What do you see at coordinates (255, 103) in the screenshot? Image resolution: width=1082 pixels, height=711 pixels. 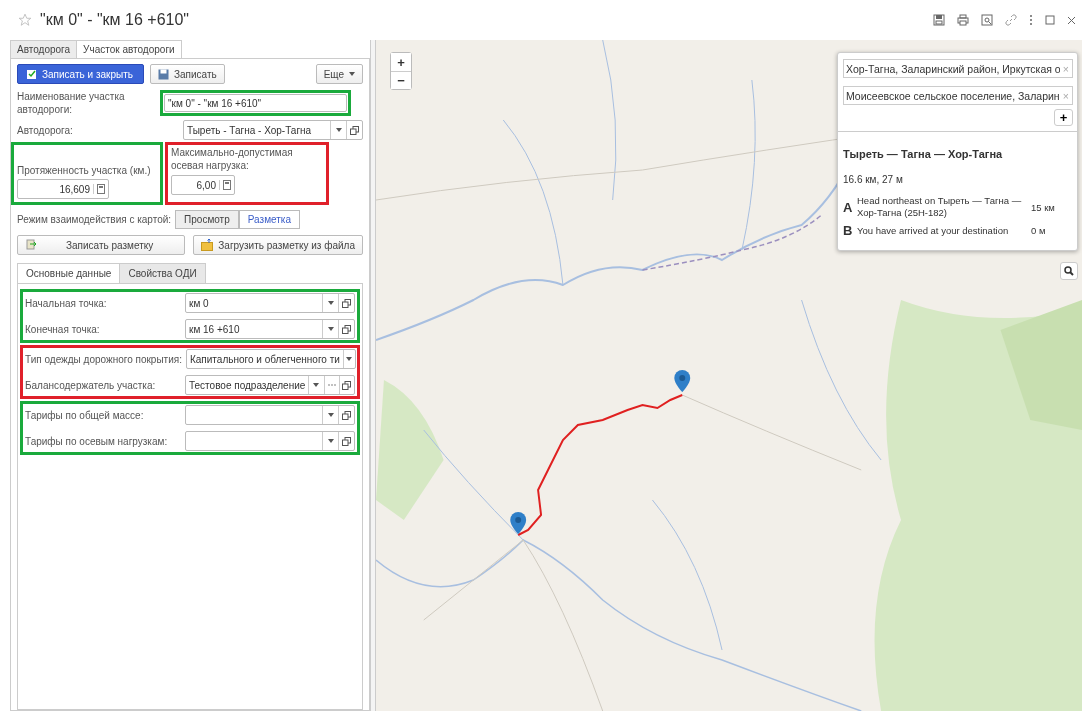 I see `name-input: "км 0" - "км 16 +610"` at bounding box center [255, 103].